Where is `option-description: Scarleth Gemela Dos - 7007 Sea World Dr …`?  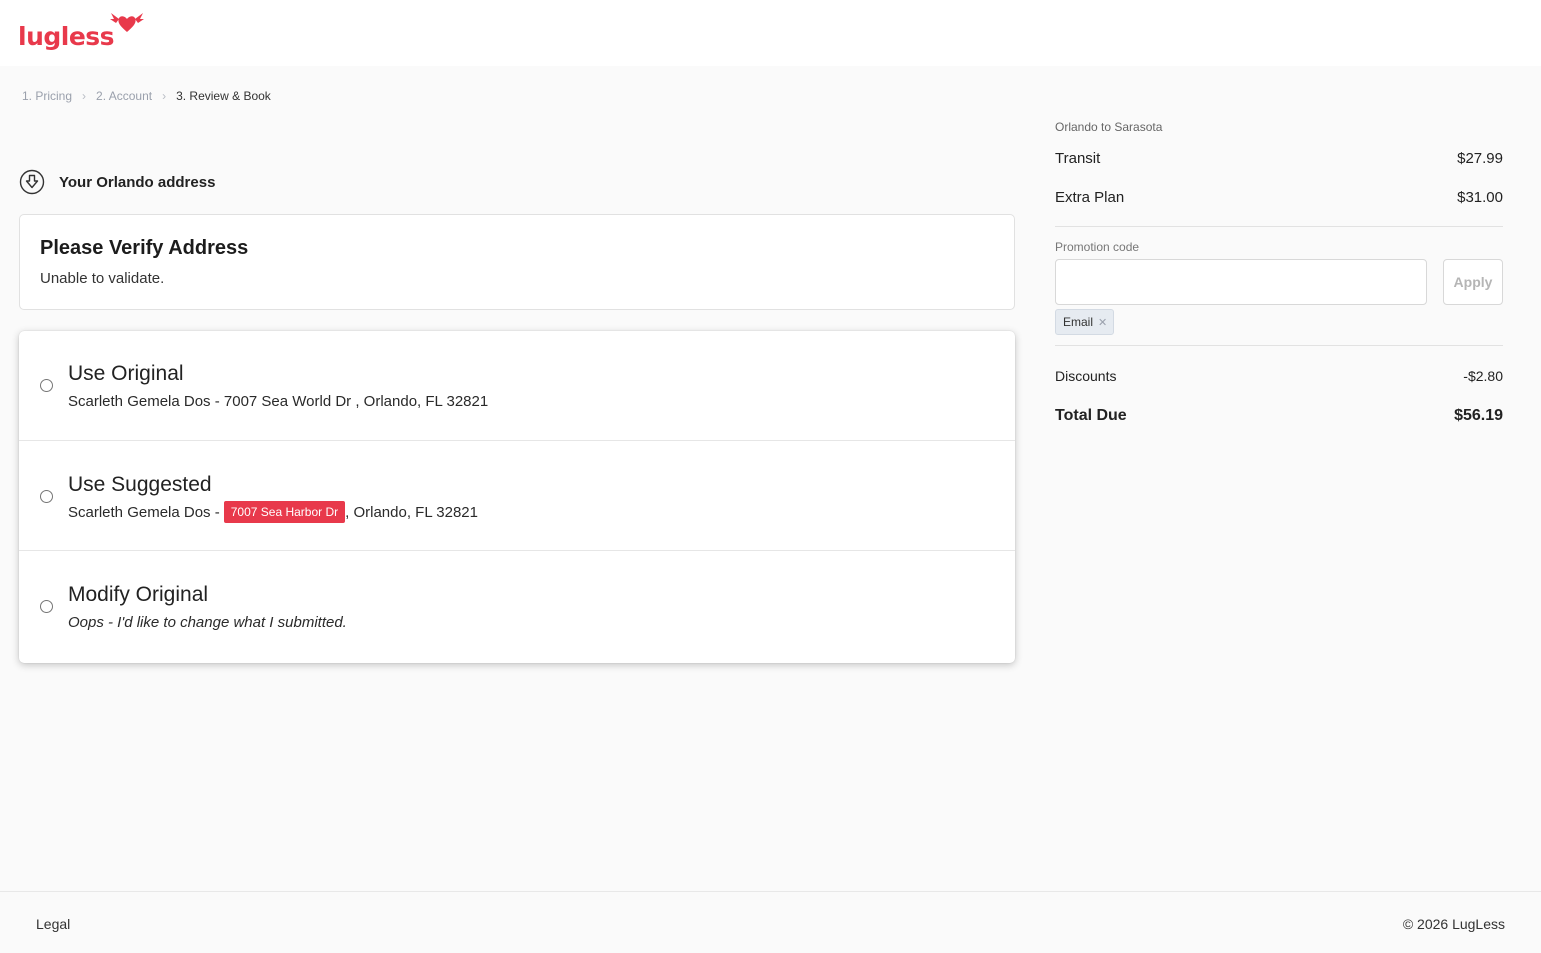
option-description: Scarleth Gemela Dos - 7007 Sea World Dr … is located at coordinates (278, 401).